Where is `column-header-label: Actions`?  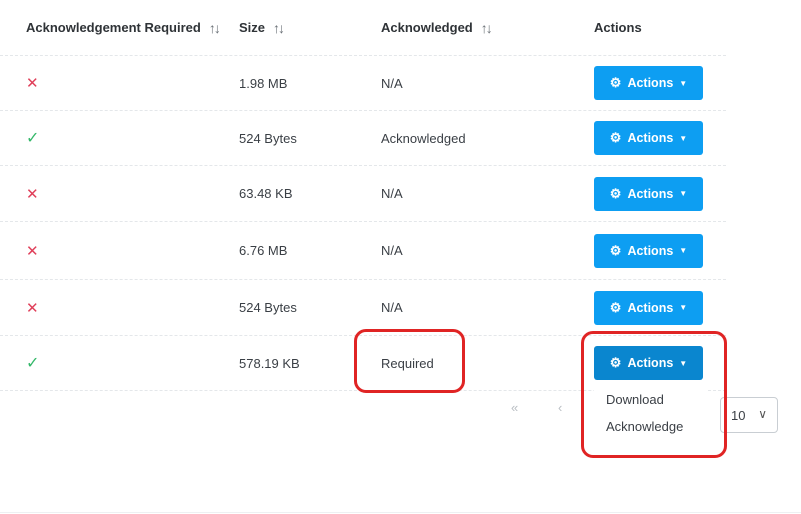
column-header-label: Actions is located at coordinates (618, 27).